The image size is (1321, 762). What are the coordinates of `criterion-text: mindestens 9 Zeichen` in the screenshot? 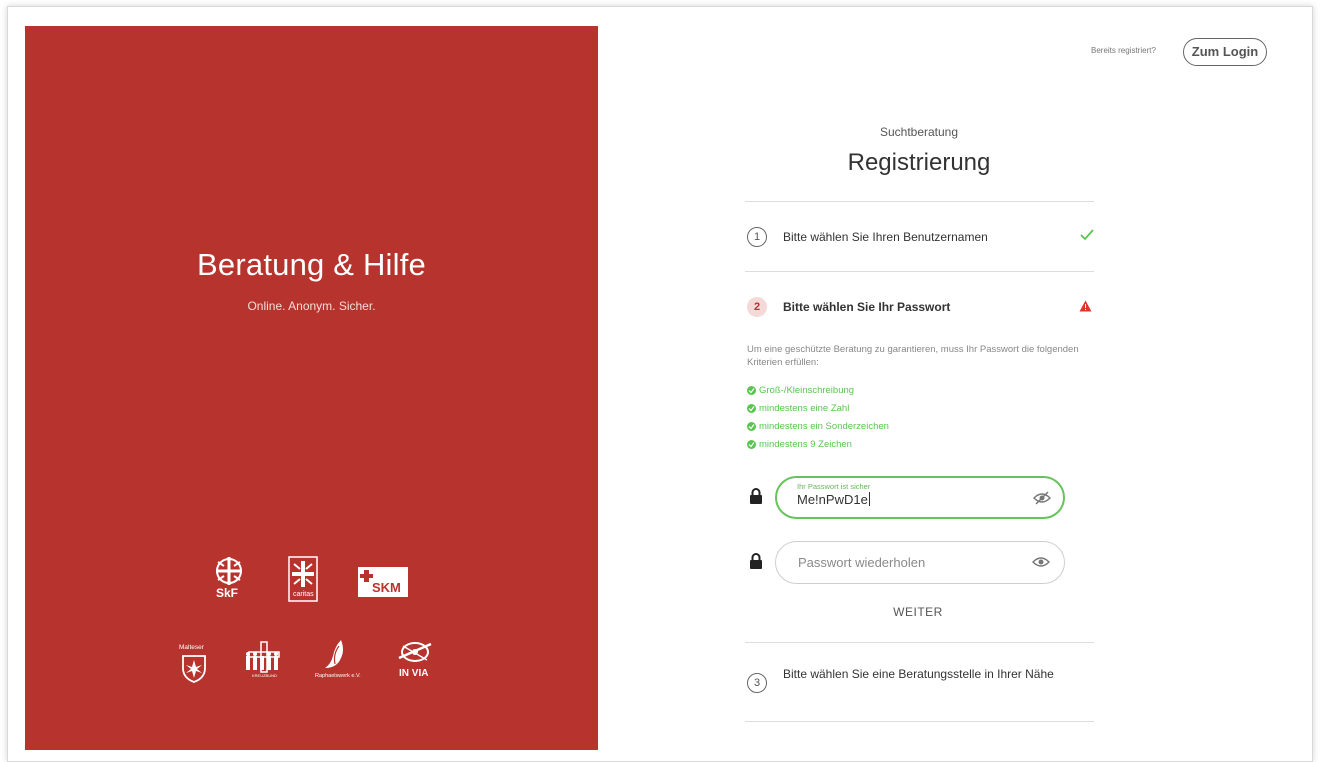 It's located at (805, 444).